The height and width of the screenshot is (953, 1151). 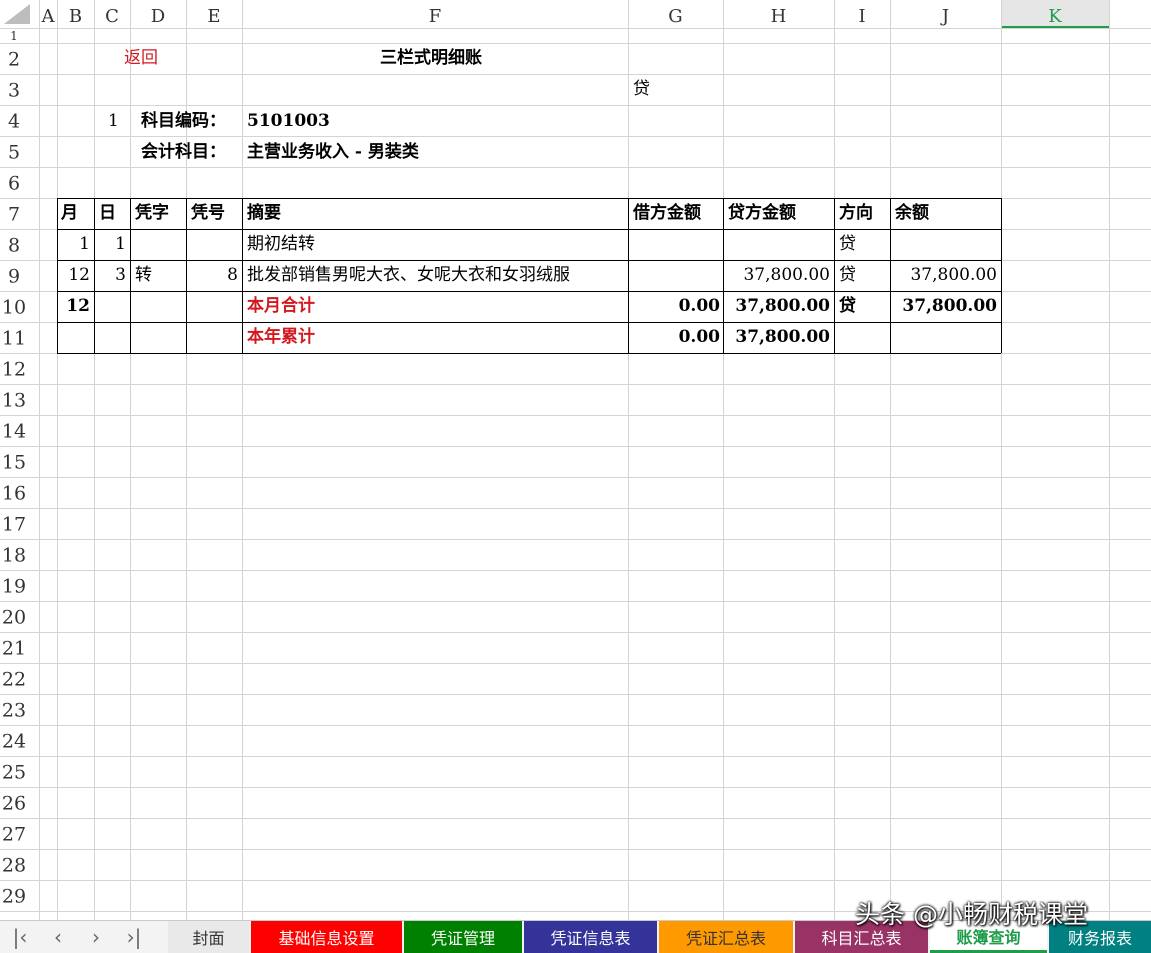 What do you see at coordinates (14, 834) in the screenshot?
I see `row-header-27: 27` at bounding box center [14, 834].